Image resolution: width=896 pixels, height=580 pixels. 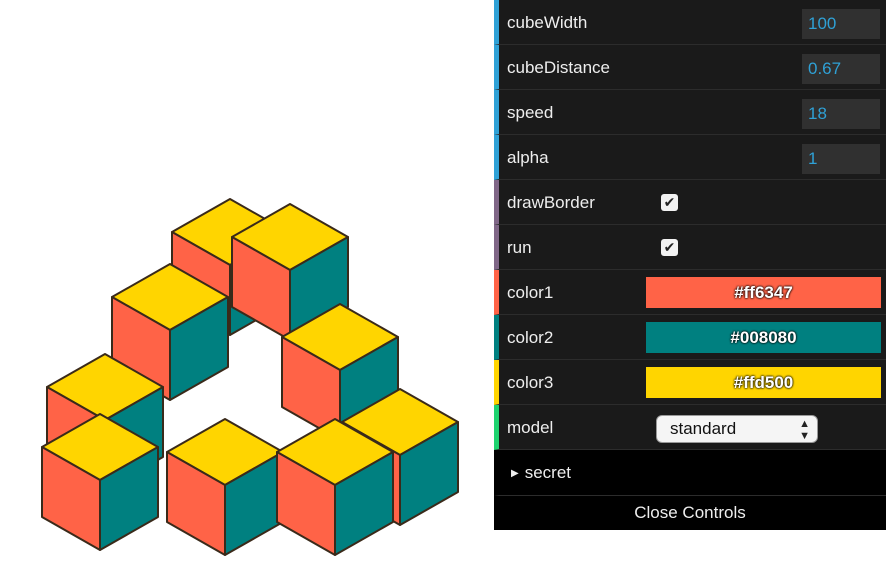 I want to click on speed-label: speed, so click(x=530, y=112).